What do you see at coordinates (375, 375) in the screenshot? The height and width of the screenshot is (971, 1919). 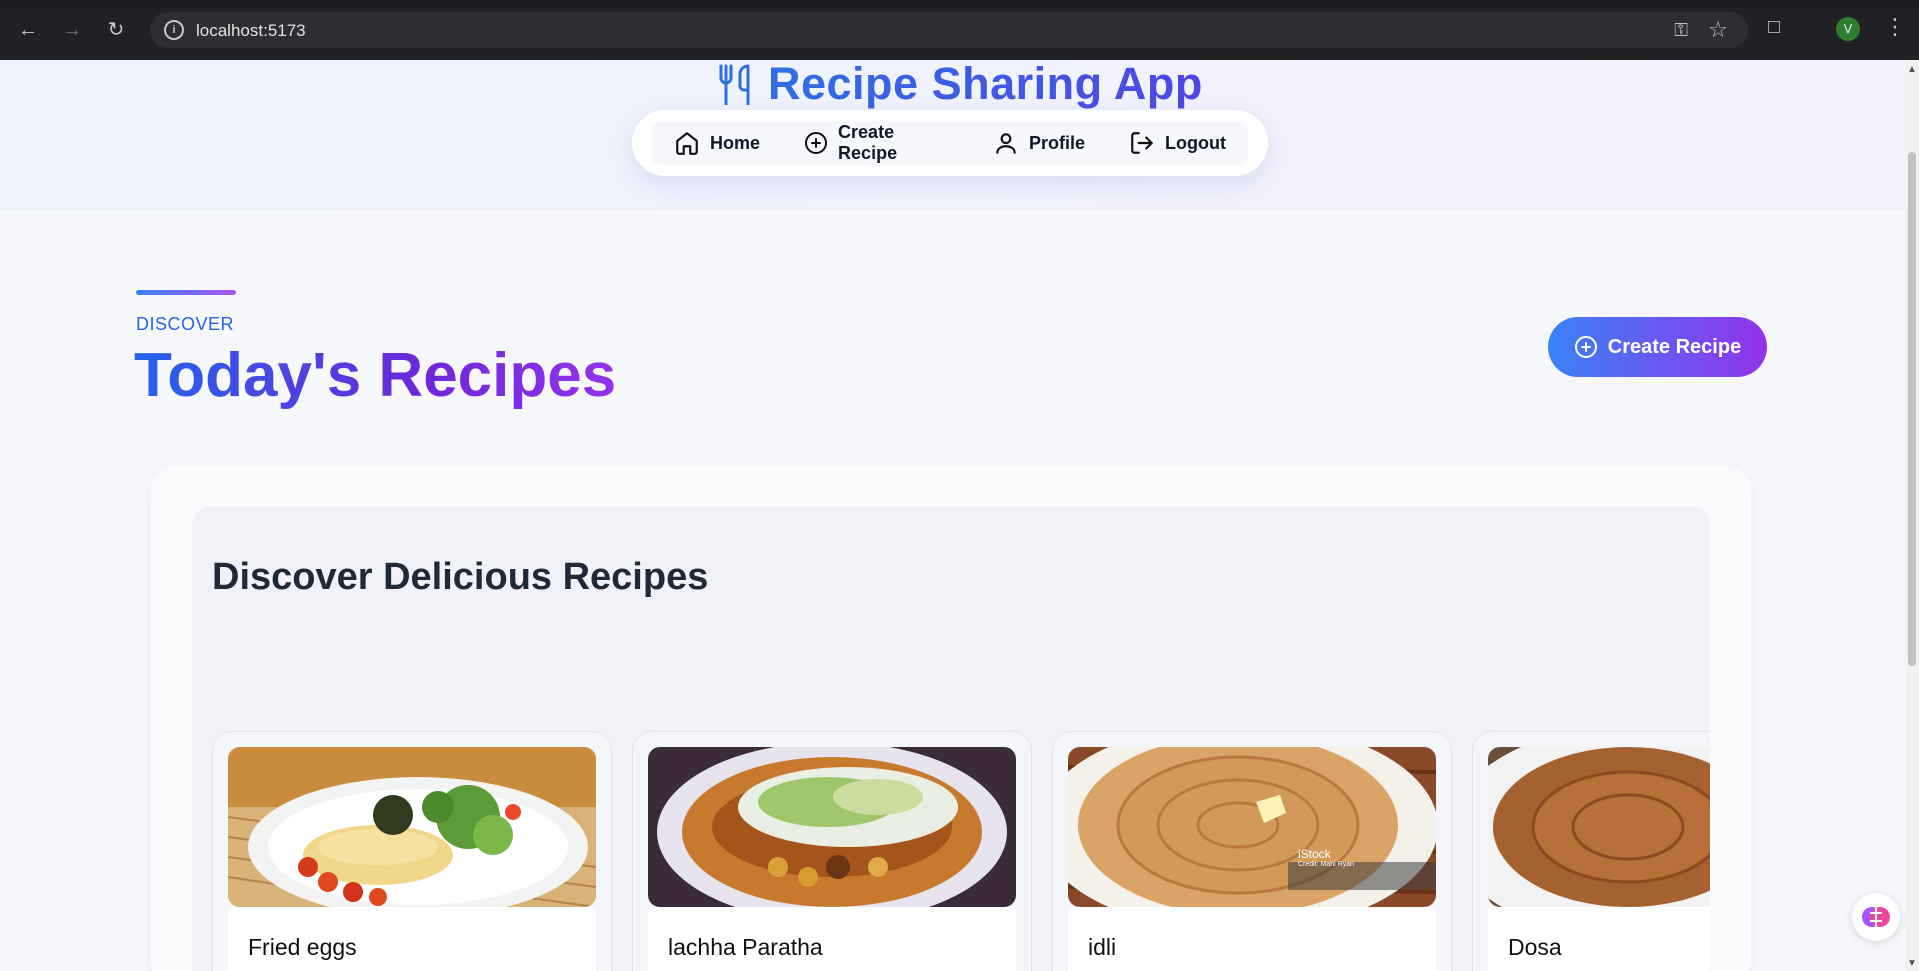 I see `page-title: Today's Recipes` at bounding box center [375, 375].